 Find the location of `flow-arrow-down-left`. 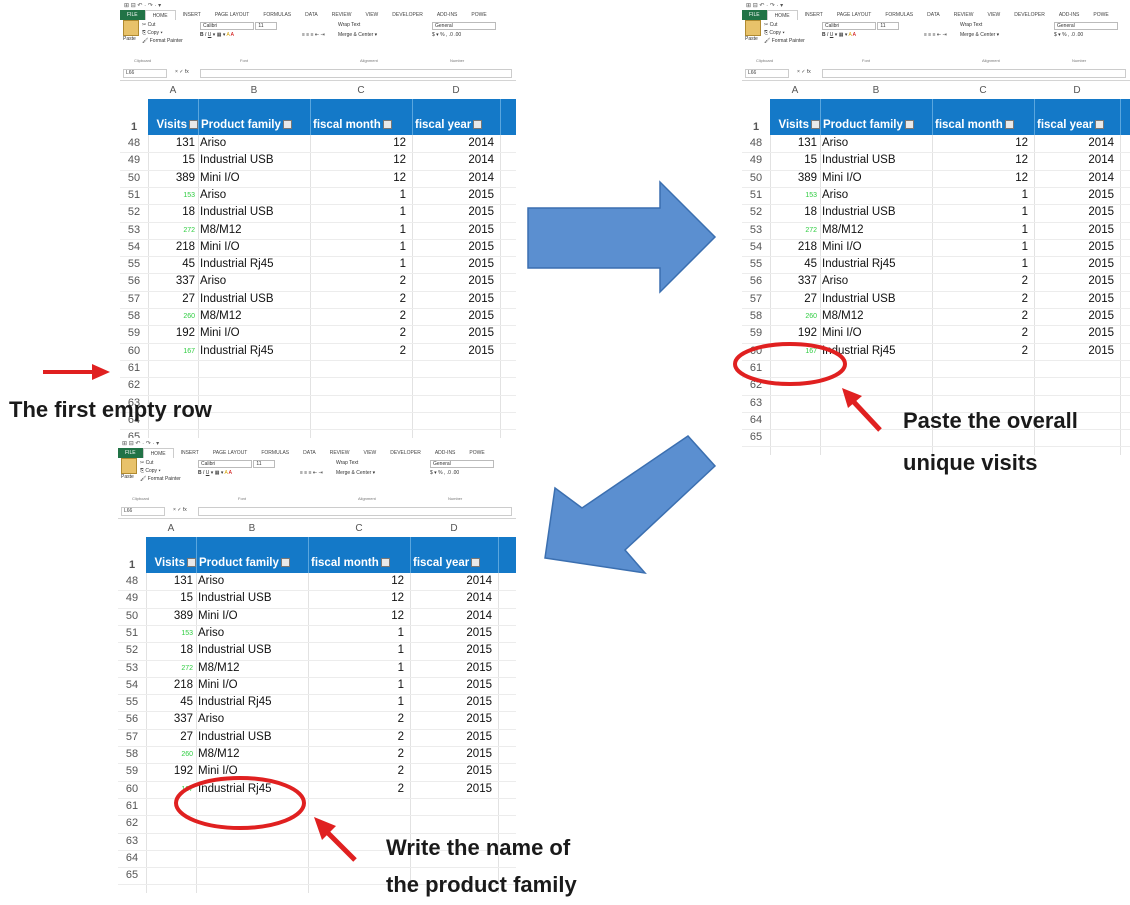

flow-arrow-down-left is located at coordinates (630, 505).